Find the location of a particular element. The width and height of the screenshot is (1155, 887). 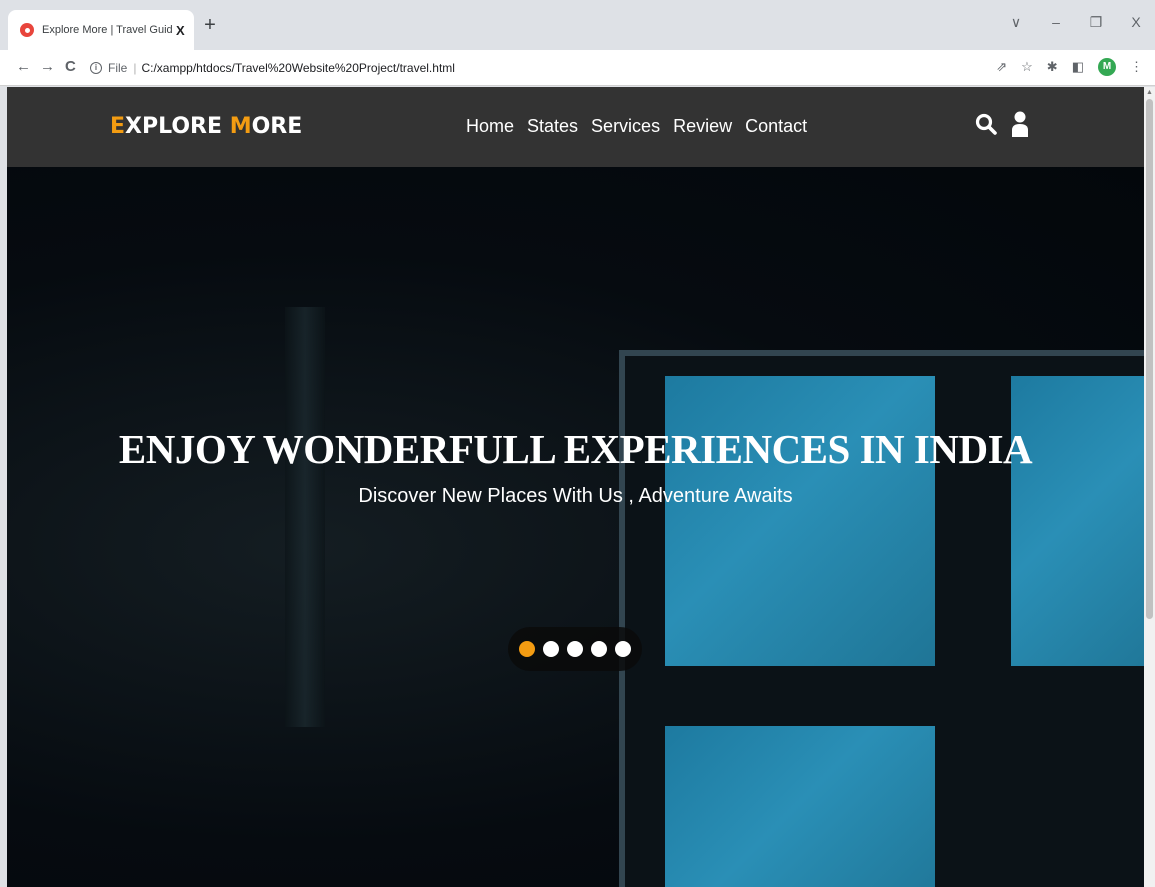

site-info-icon: i is located at coordinates (96, 68).